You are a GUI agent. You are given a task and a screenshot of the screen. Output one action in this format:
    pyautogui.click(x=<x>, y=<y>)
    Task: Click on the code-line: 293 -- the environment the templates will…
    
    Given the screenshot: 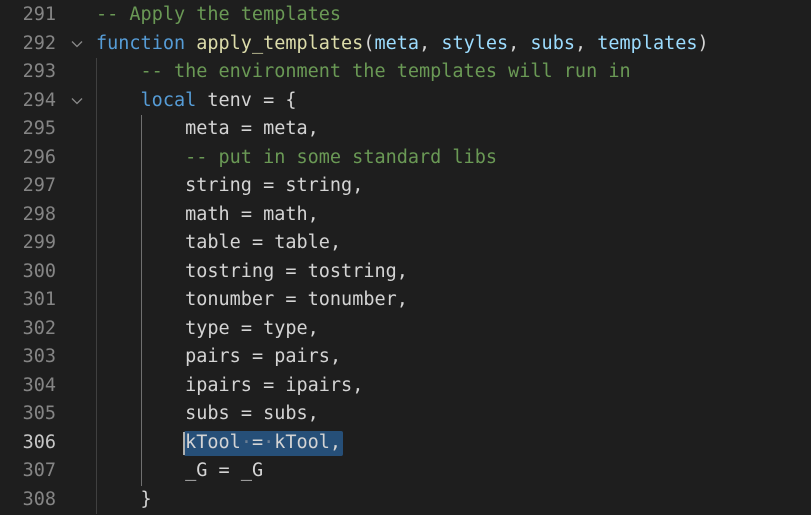 What is the action you would take?
    pyautogui.click(x=405, y=72)
    